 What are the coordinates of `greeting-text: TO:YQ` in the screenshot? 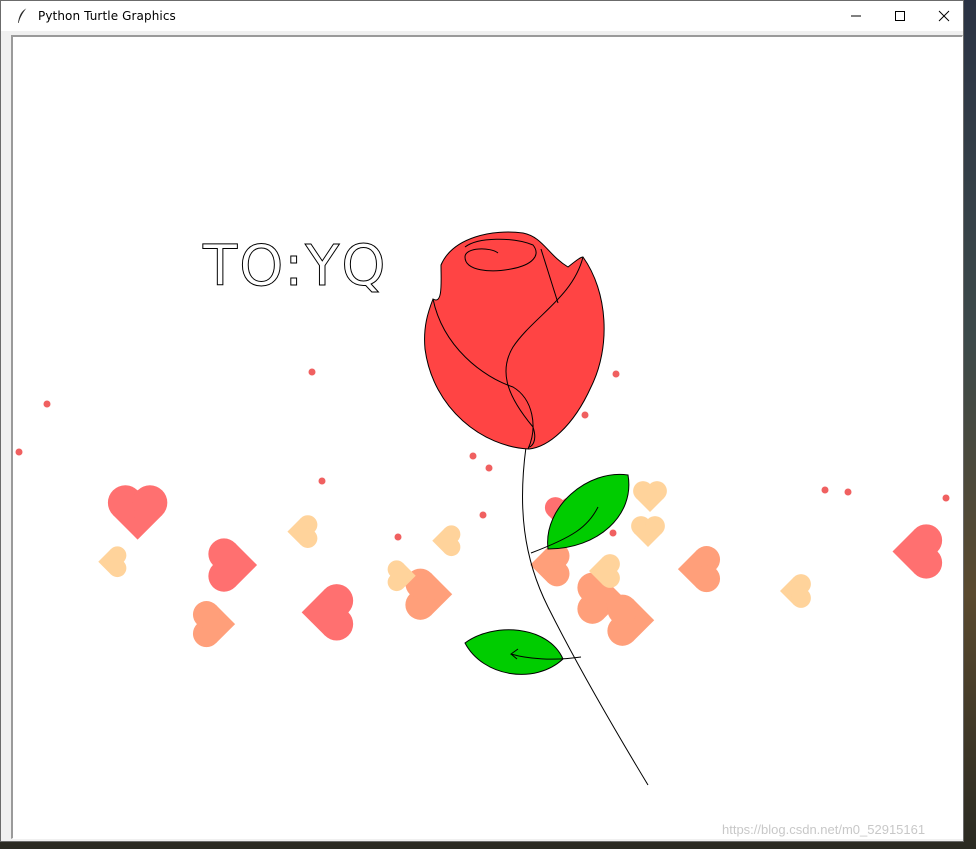 It's located at (294, 266).